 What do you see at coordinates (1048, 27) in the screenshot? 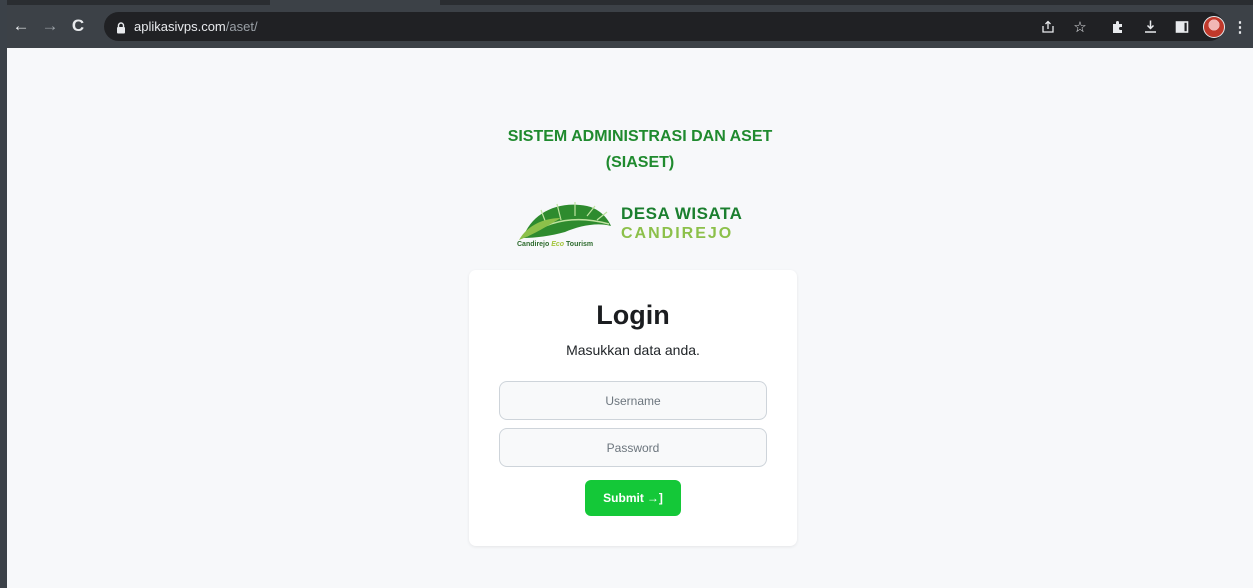
I see `share-icon` at bounding box center [1048, 27].